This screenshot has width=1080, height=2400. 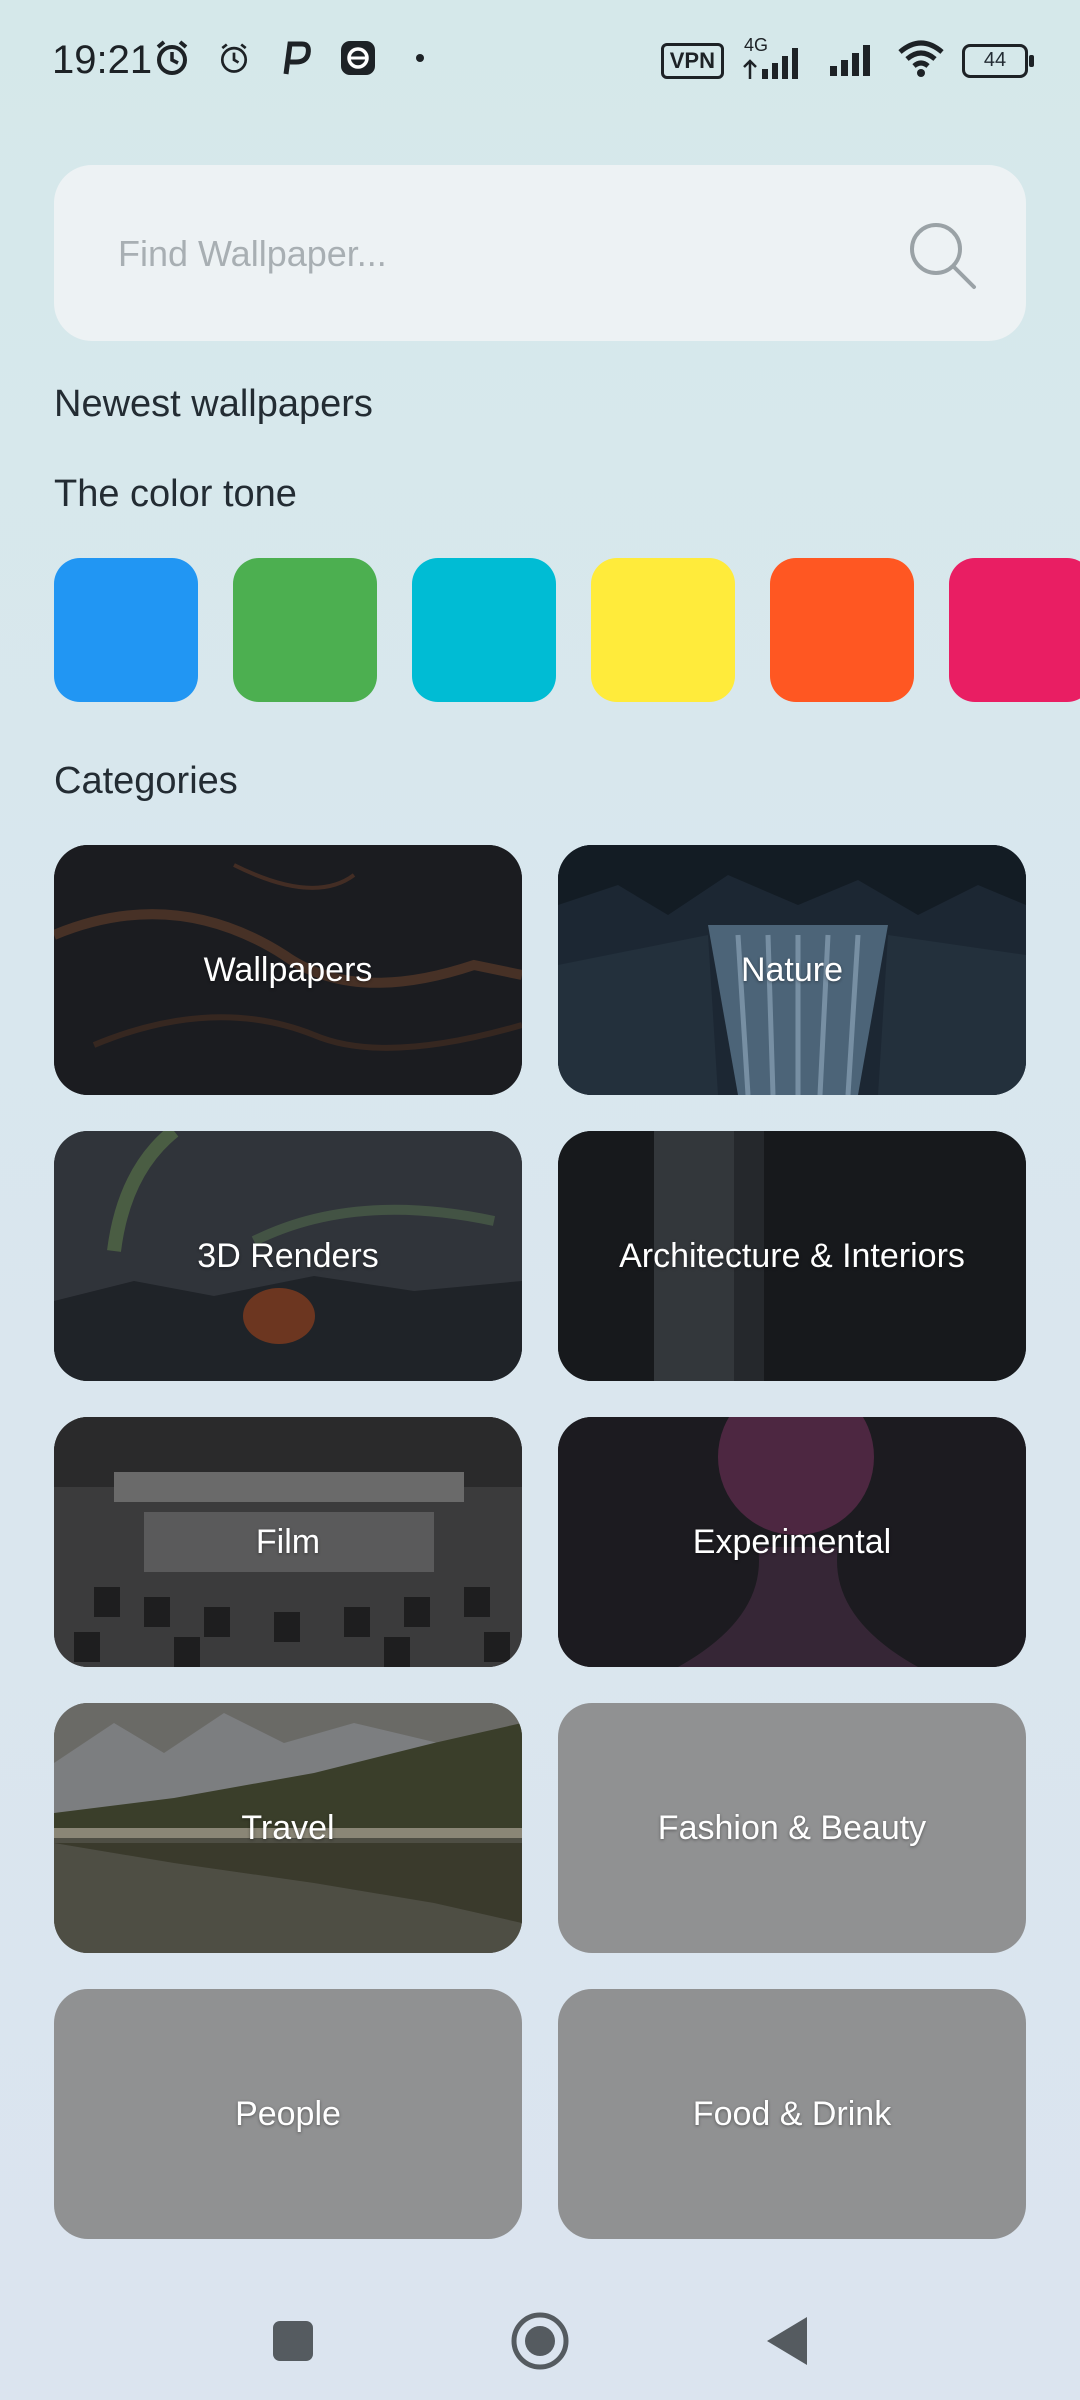 I want to click on category-experimental: Experimental, so click(x=792, y=1542).